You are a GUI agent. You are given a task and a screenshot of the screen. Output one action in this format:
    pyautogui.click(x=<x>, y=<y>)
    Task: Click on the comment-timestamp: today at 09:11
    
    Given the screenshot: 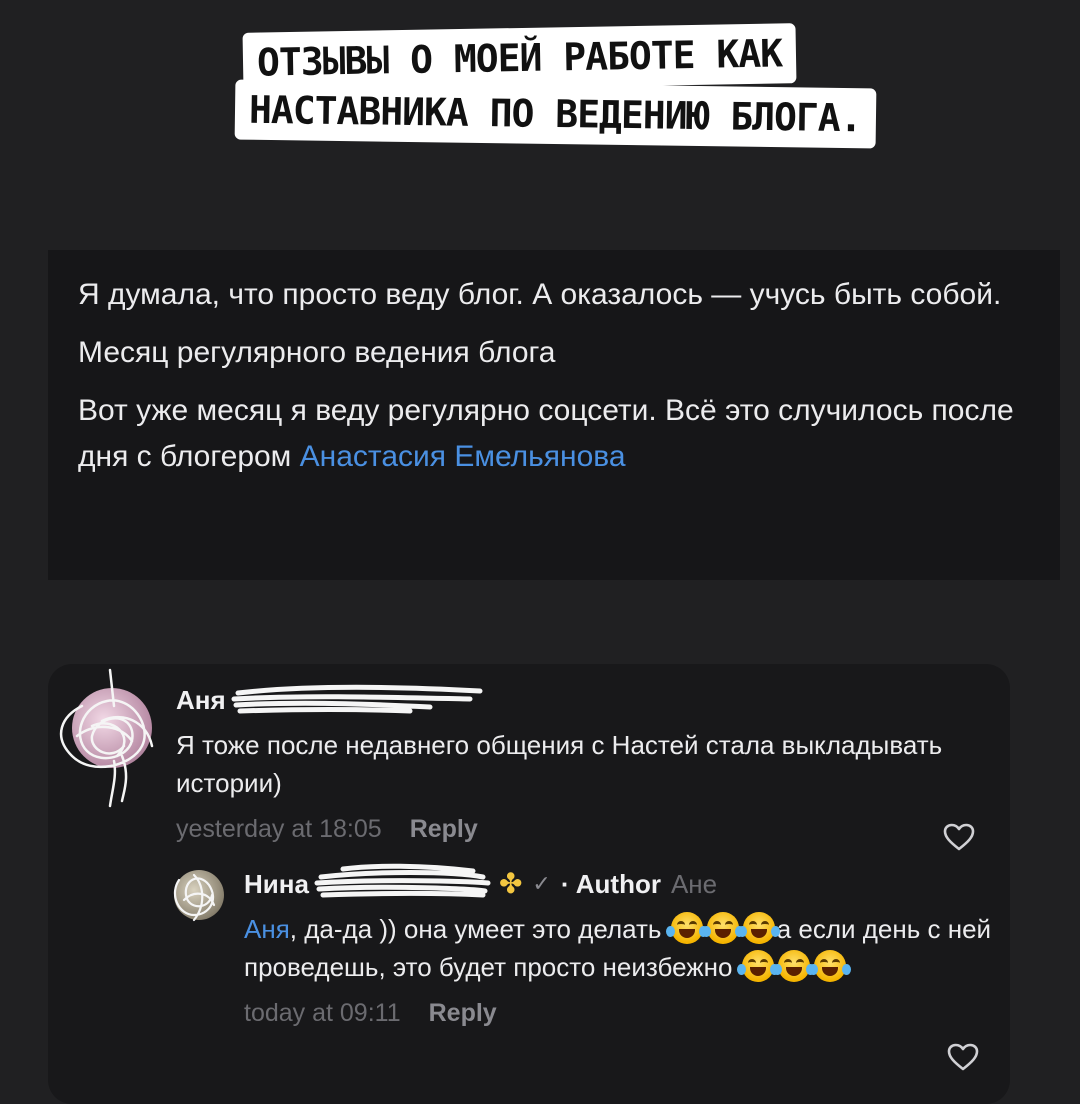 What is the action you would take?
    pyautogui.click(x=322, y=1013)
    